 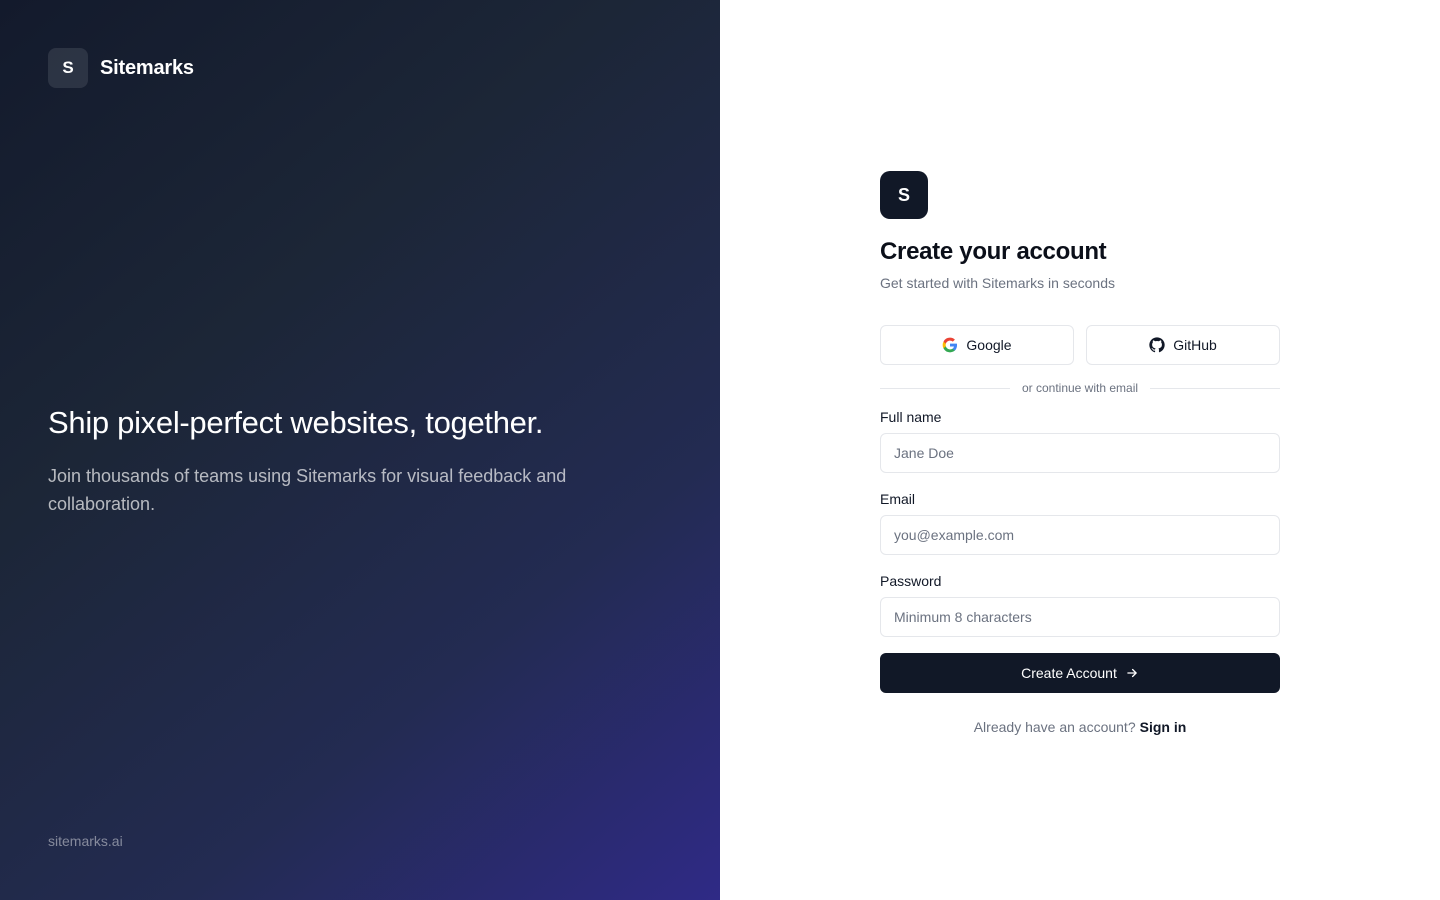 I want to click on password-label: Password, so click(x=911, y=581).